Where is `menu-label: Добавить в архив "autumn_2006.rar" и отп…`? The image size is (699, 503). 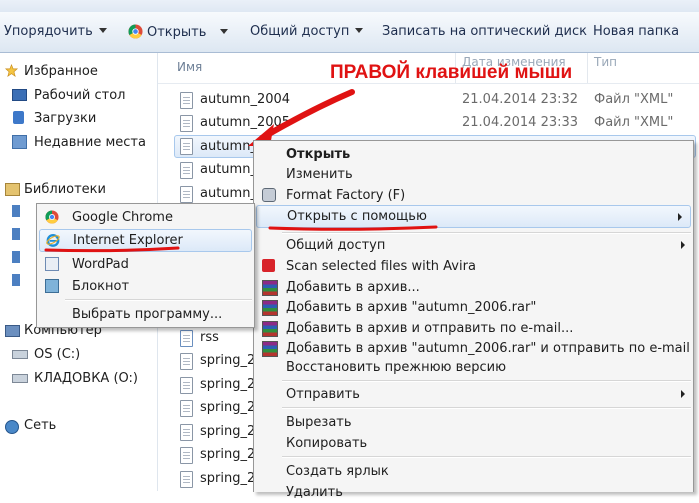 menu-label: Добавить в архив "autumn_2006.rar" и отп… is located at coordinates (488, 348).